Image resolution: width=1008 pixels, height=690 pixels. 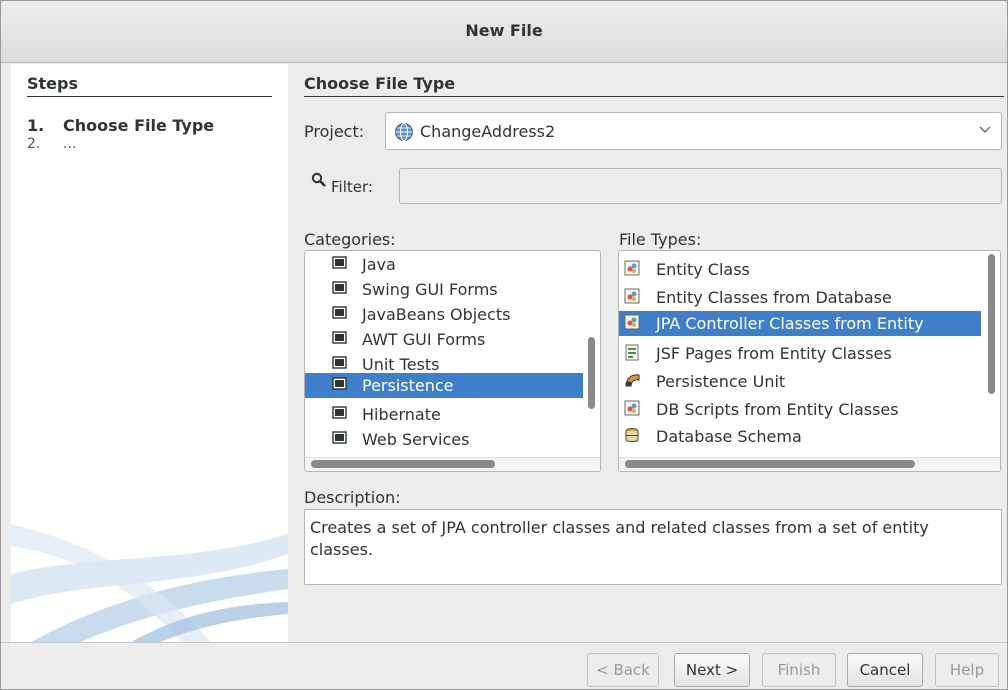 I want to click on file-type-item: JSF Pages from Entity Classes, so click(x=800, y=353).